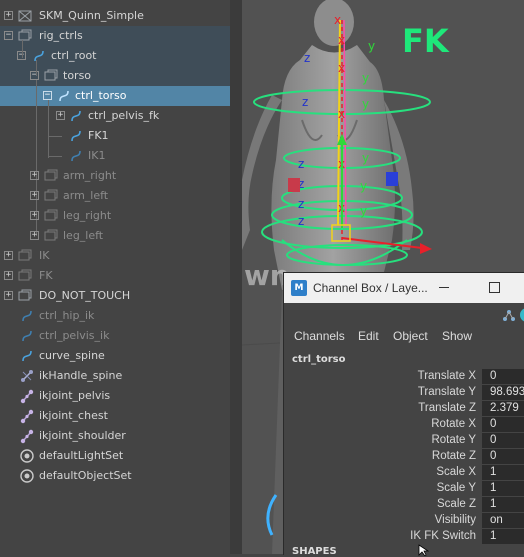 The width and height of the screenshot is (524, 557). Describe the element at coordinates (115, 336) in the screenshot. I see `outliner-item-ctrl-pelvis-ik: ctrl_pelvis_ik` at that location.